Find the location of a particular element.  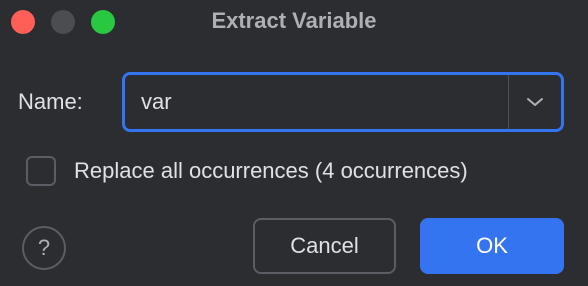

name-input is located at coordinates (316, 102).